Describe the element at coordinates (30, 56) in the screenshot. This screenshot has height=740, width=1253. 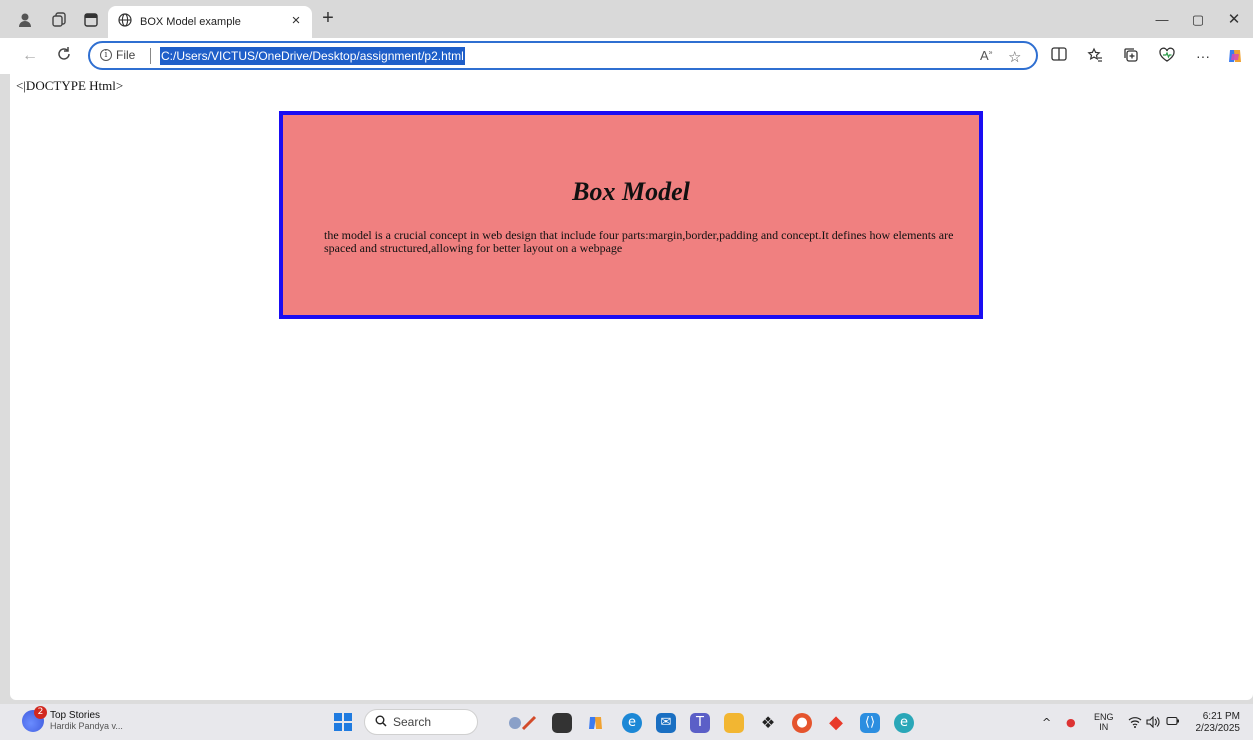
I see `back-button: ←` at that location.